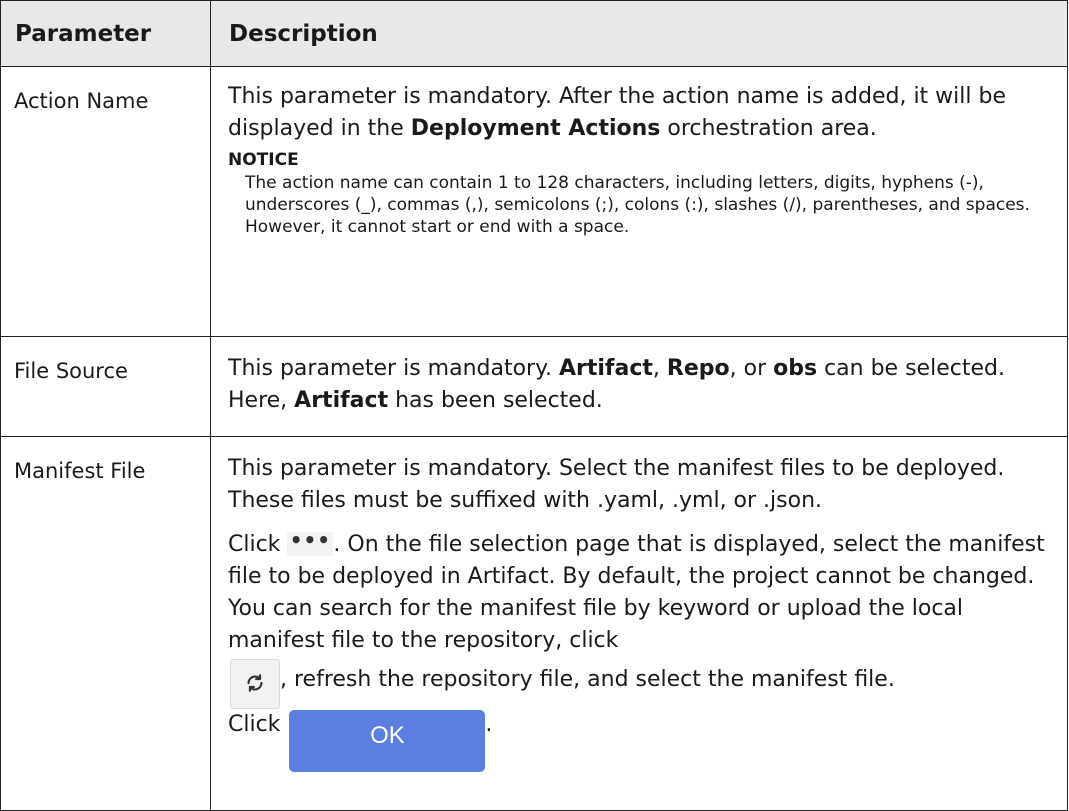  I want to click on bold-term: obs, so click(795, 368).